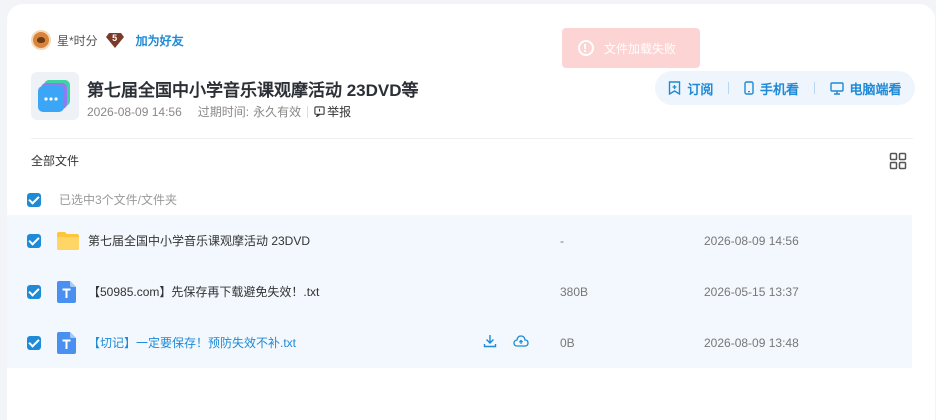 The image size is (936, 420). What do you see at coordinates (675, 88) in the screenshot?
I see `bookmark-plus-icon` at bounding box center [675, 88].